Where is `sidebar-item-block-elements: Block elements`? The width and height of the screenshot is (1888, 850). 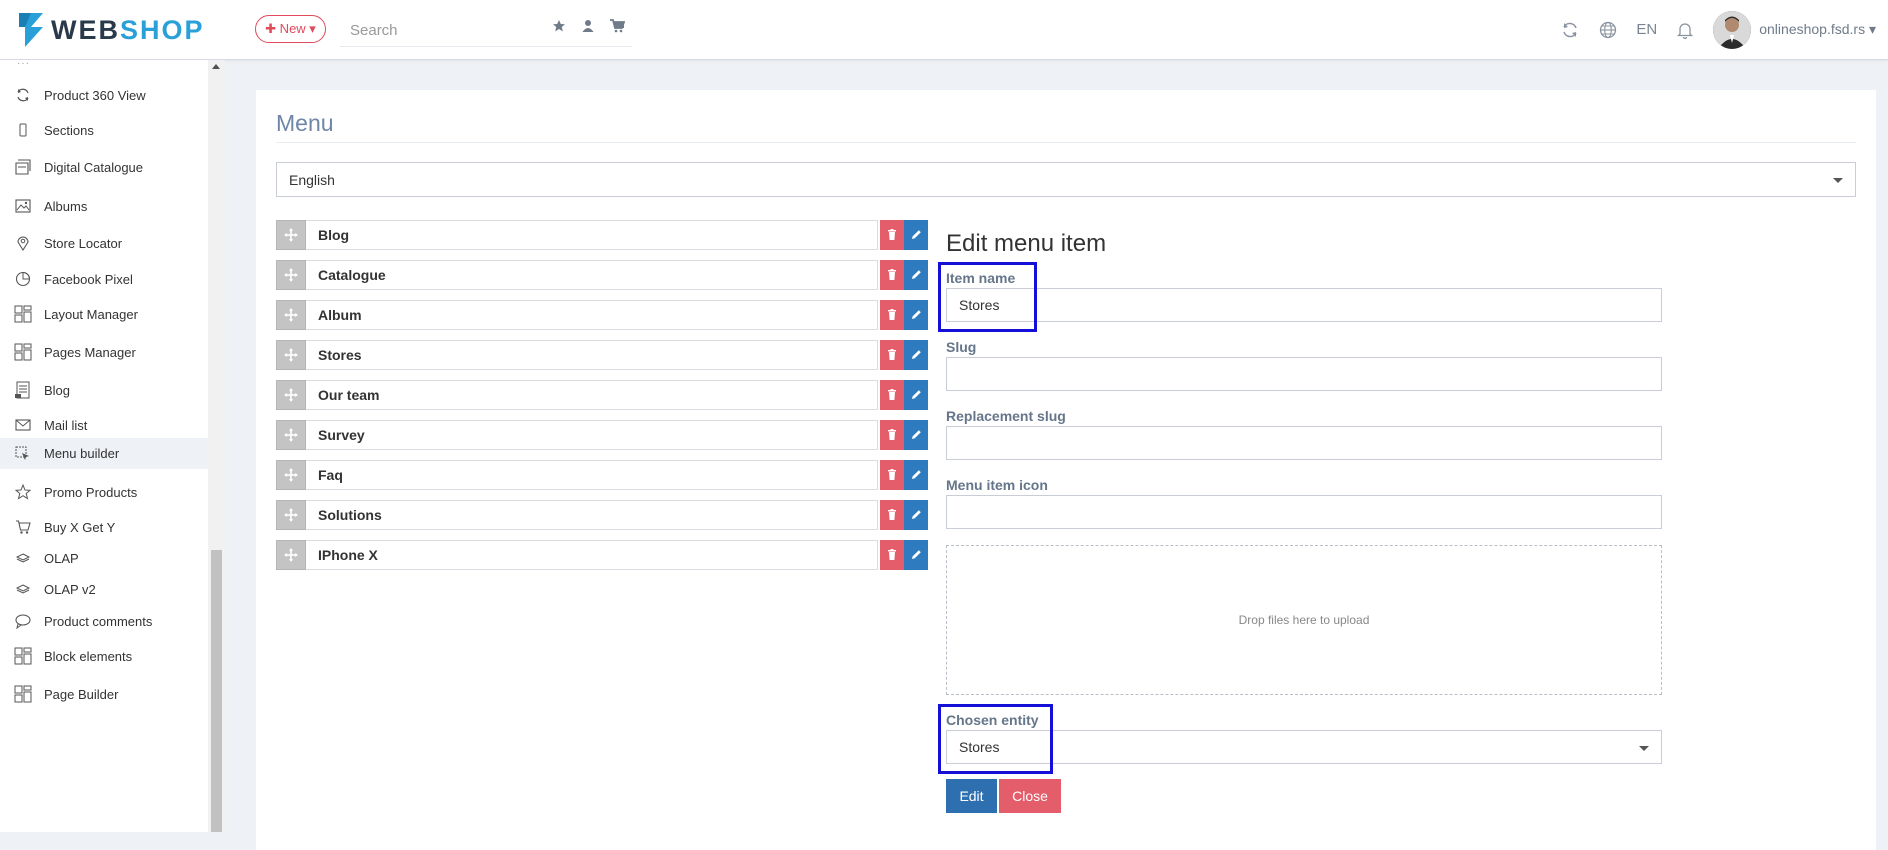 sidebar-item-block-elements: Block elements is located at coordinates (104, 656).